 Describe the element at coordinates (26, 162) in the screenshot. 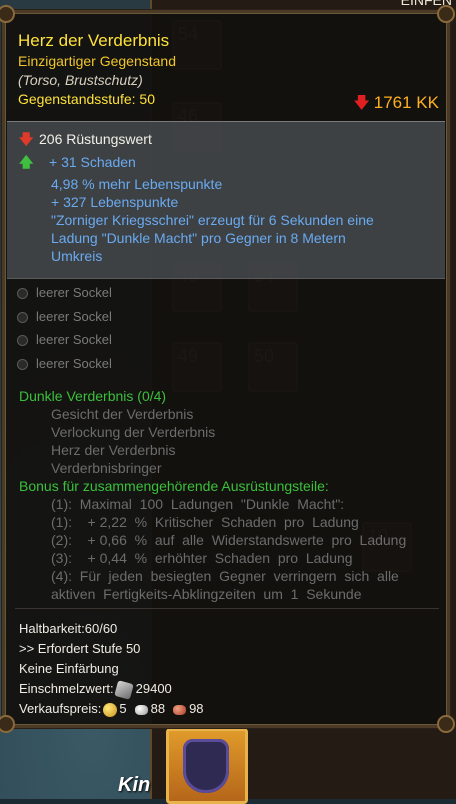

I see `up-arrow-icon: 🡅` at that location.